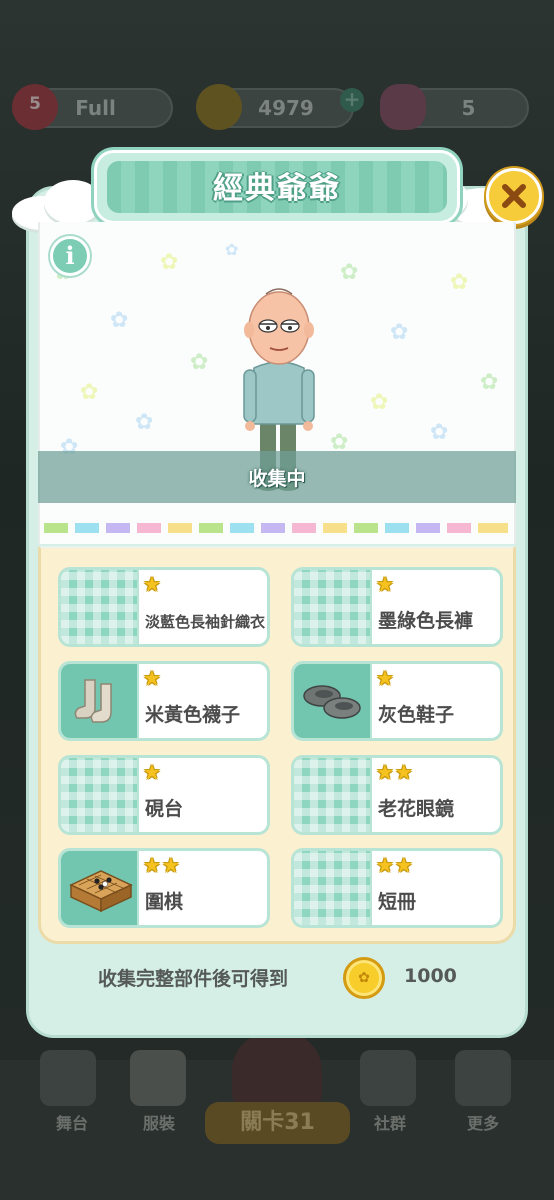  What do you see at coordinates (164, 607) in the screenshot?
I see `item-card: ★ 淡藍色長袖針織衣` at bounding box center [164, 607].